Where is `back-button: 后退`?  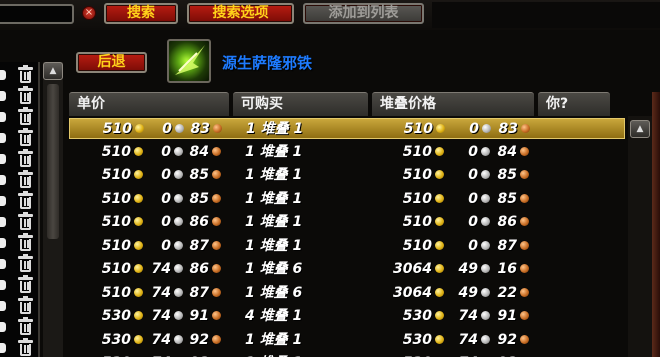 back-button: 后退 is located at coordinates (111, 62).